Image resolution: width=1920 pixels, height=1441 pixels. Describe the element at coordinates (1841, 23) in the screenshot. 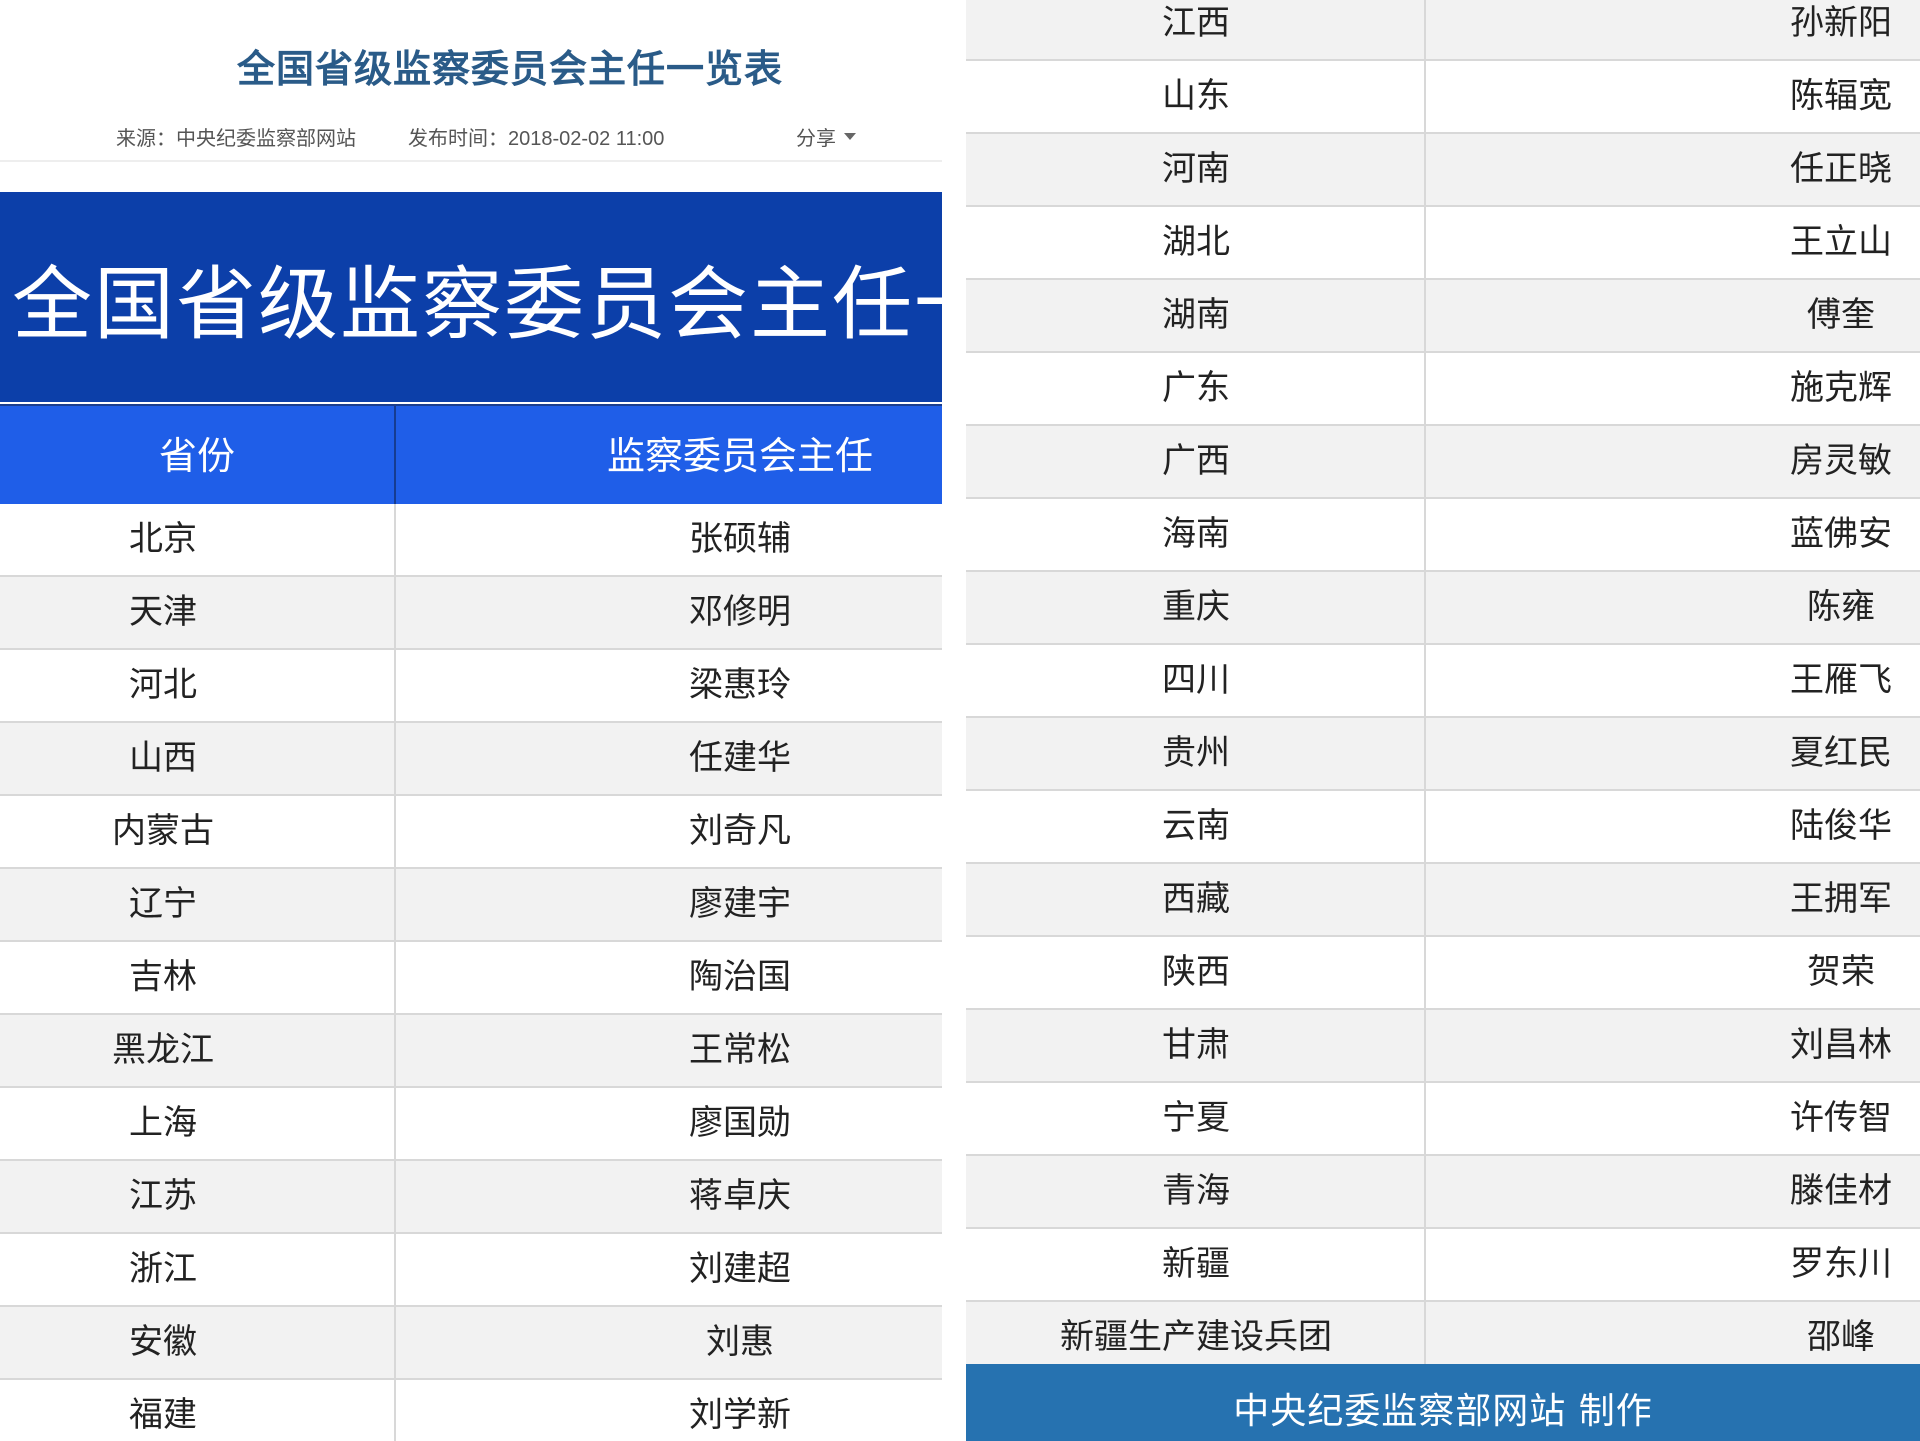

I see `director-cell: 孙新阳` at that location.